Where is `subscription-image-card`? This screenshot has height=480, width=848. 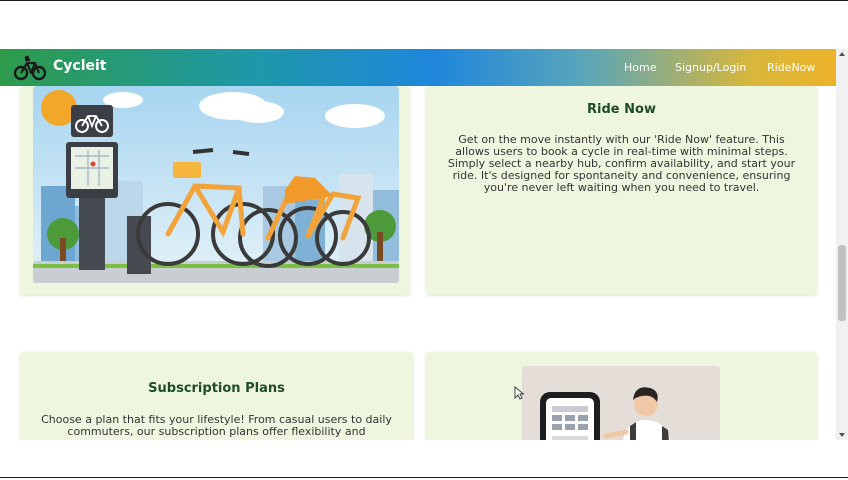 subscription-image-card is located at coordinates (621, 396).